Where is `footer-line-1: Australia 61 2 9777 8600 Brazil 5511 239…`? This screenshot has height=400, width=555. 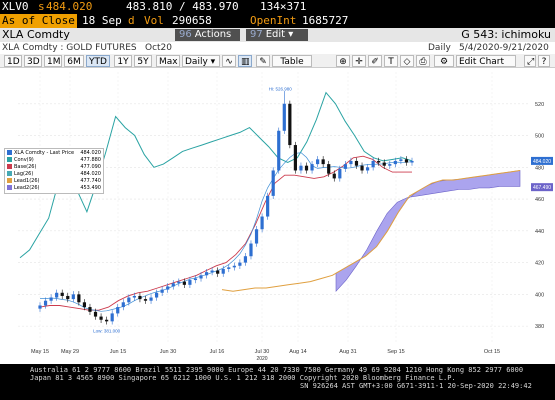
footer-line-1: Australia 61 2 9777 8600 Brazil 5511 239… is located at coordinates (277, 370).